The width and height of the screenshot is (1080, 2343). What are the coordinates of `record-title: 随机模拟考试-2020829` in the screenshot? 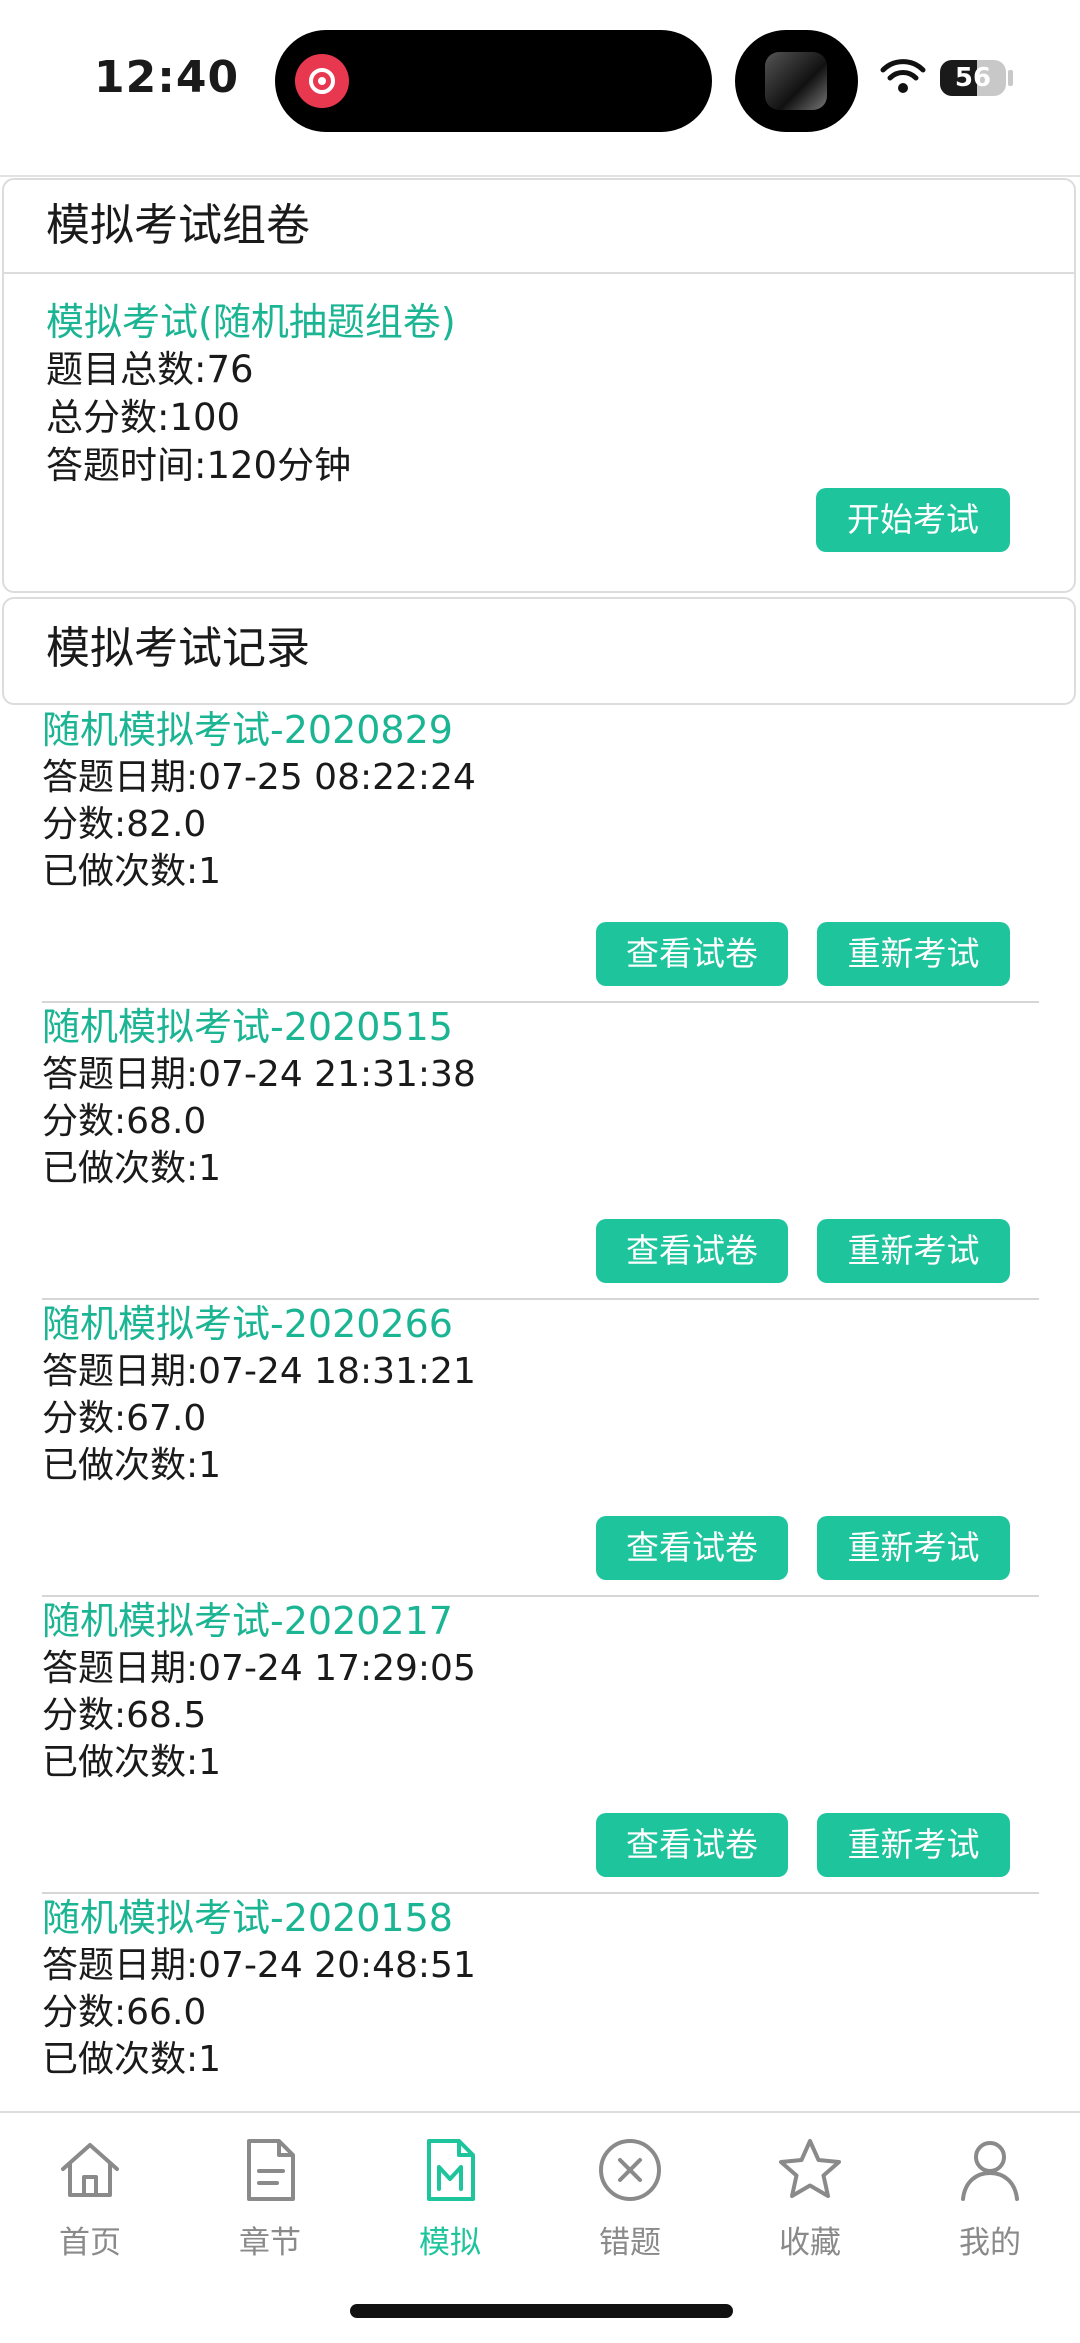 It's located at (247, 730).